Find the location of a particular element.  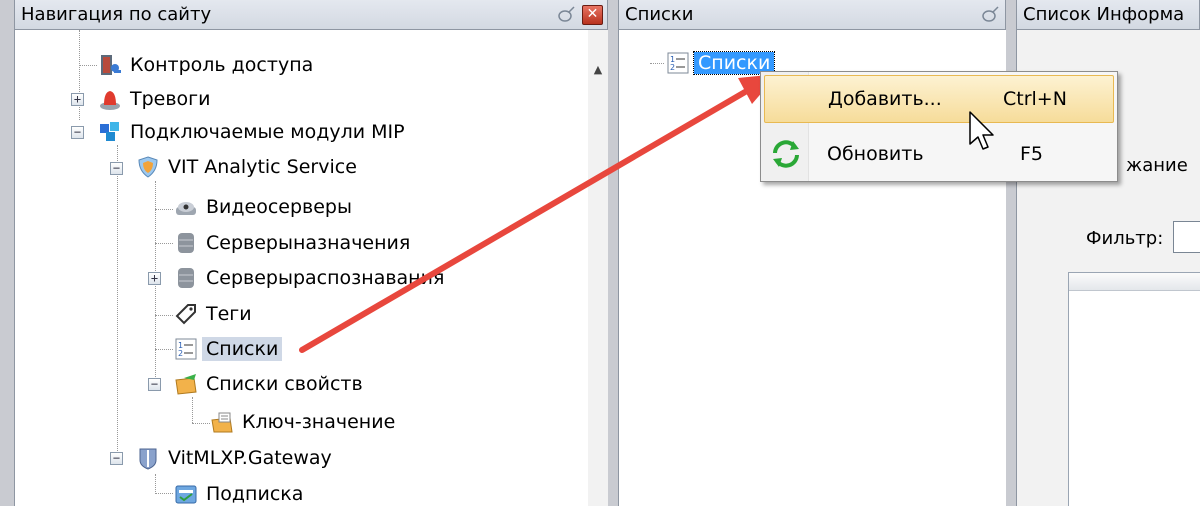

tree-item-video-servers: Видеосерверы is located at coordinates (263, 207).